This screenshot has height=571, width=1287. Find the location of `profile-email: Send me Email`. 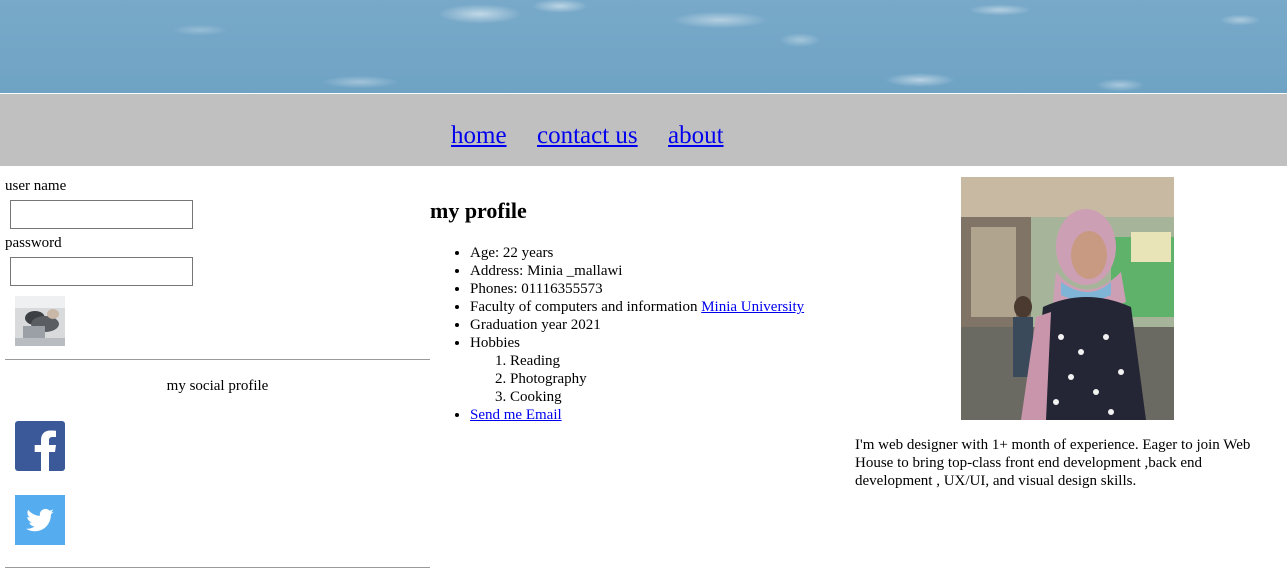

profile-email: Send me Email is located at coordinates (637, 415).